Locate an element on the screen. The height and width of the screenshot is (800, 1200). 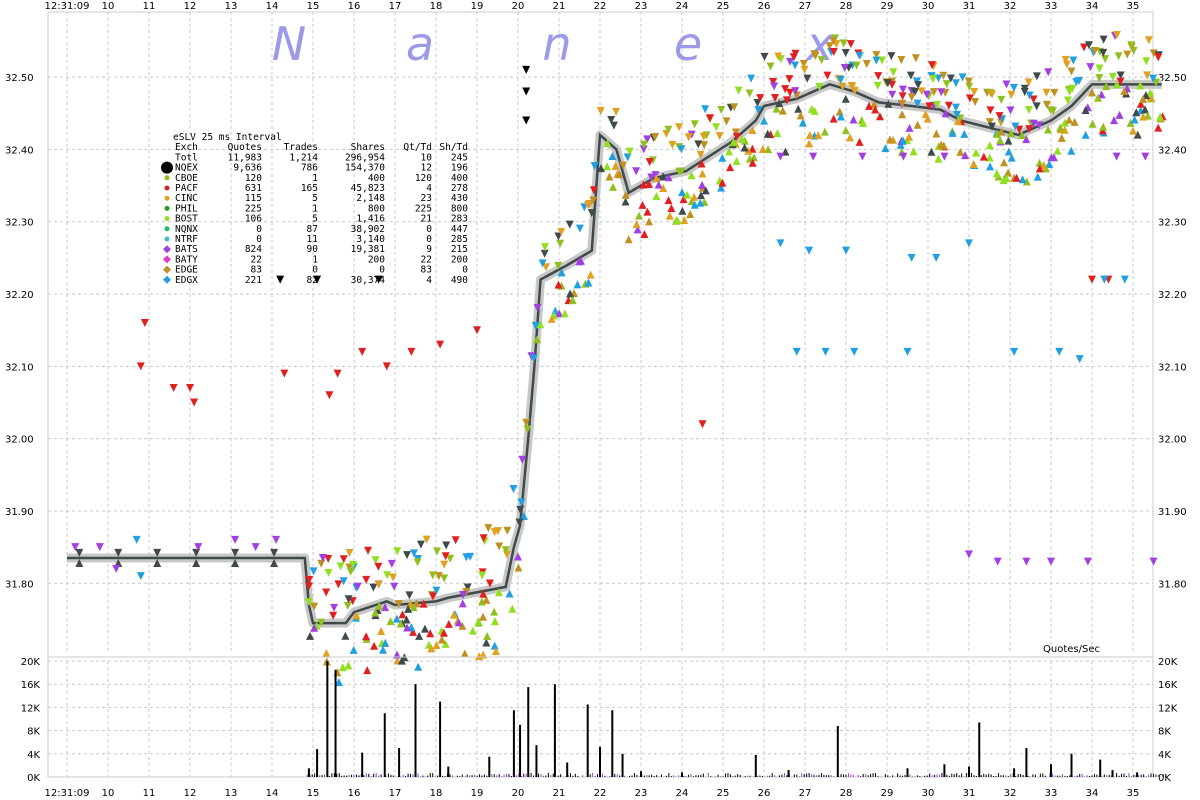
x-tick-label-bottom: 28 is located at coordinates (846, 793).